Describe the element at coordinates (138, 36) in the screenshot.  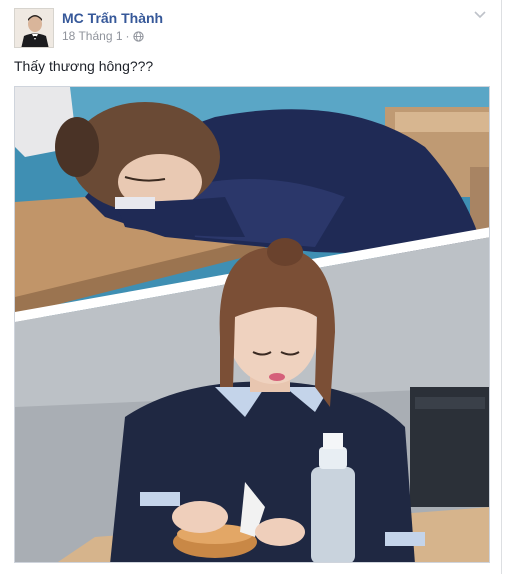
I see `globe-icon` at that location.